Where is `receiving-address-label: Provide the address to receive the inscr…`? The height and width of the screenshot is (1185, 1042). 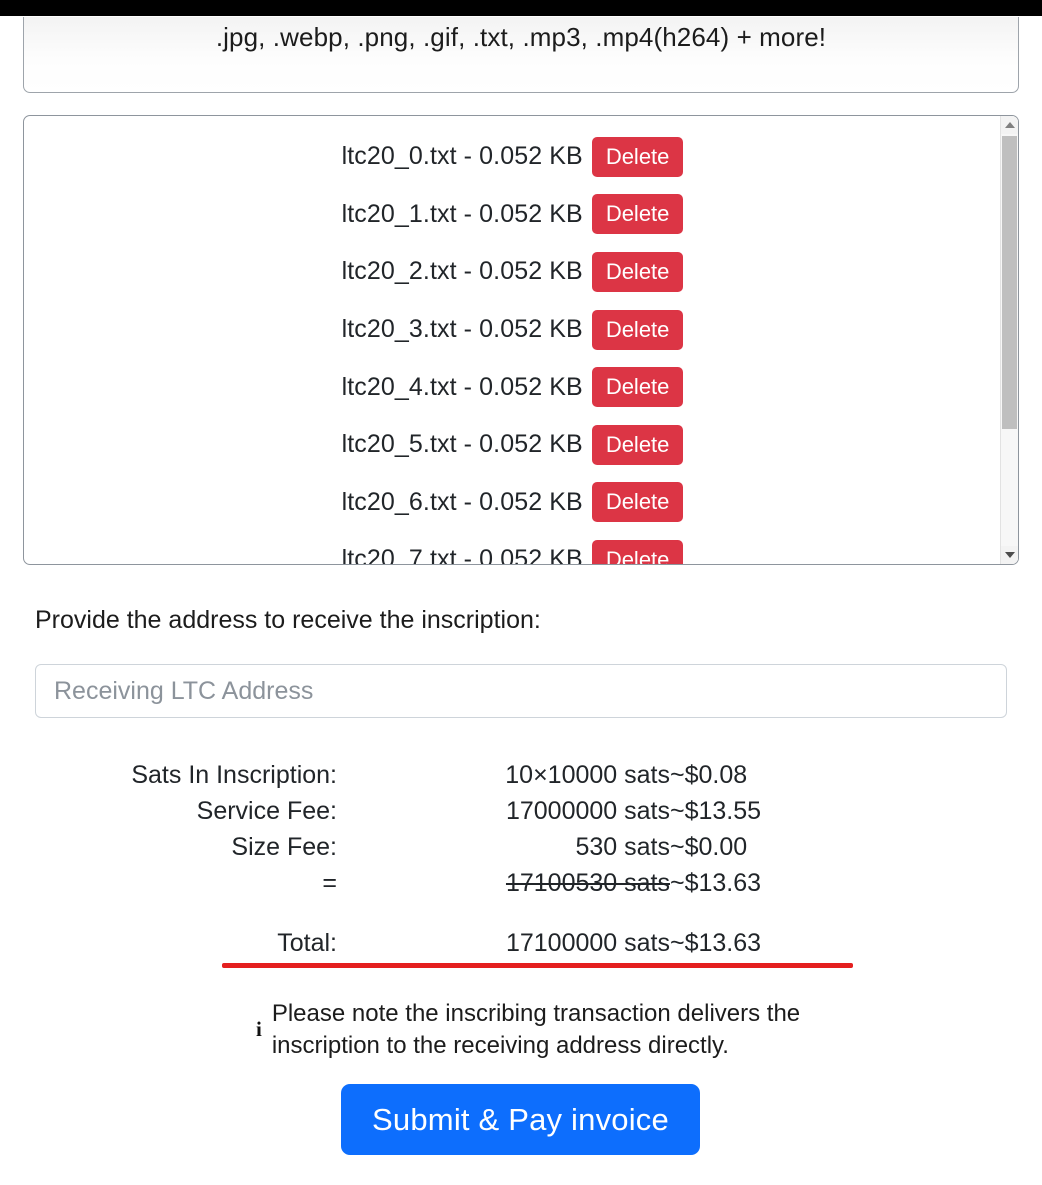 receiving-address-label: Provide the address to receive the inscr… is located at coordinates (288, 620).